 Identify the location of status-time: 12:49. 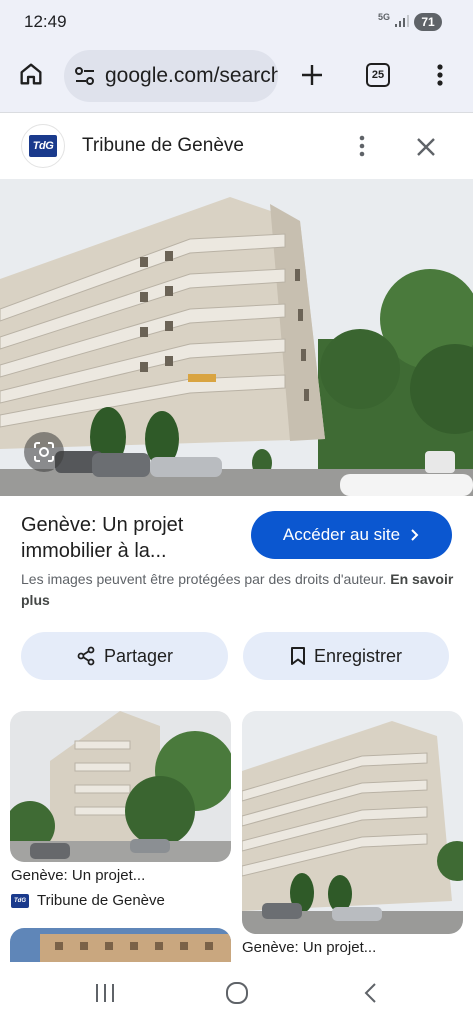
(45, 21).